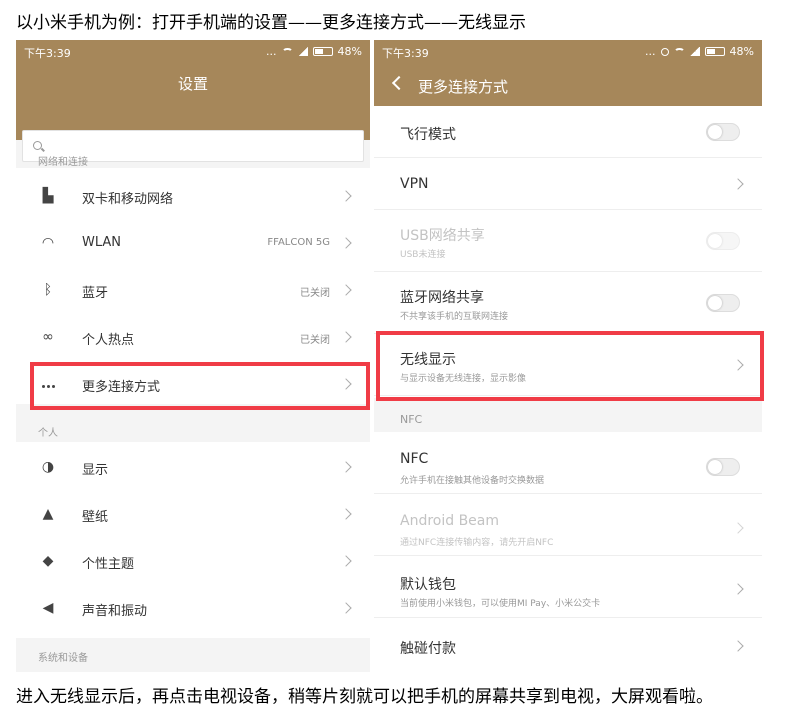  I want to click on bluetooth-tethering-row: 蓝牙网络共享 不共享该手机的互联网连接, so click(568, 303).